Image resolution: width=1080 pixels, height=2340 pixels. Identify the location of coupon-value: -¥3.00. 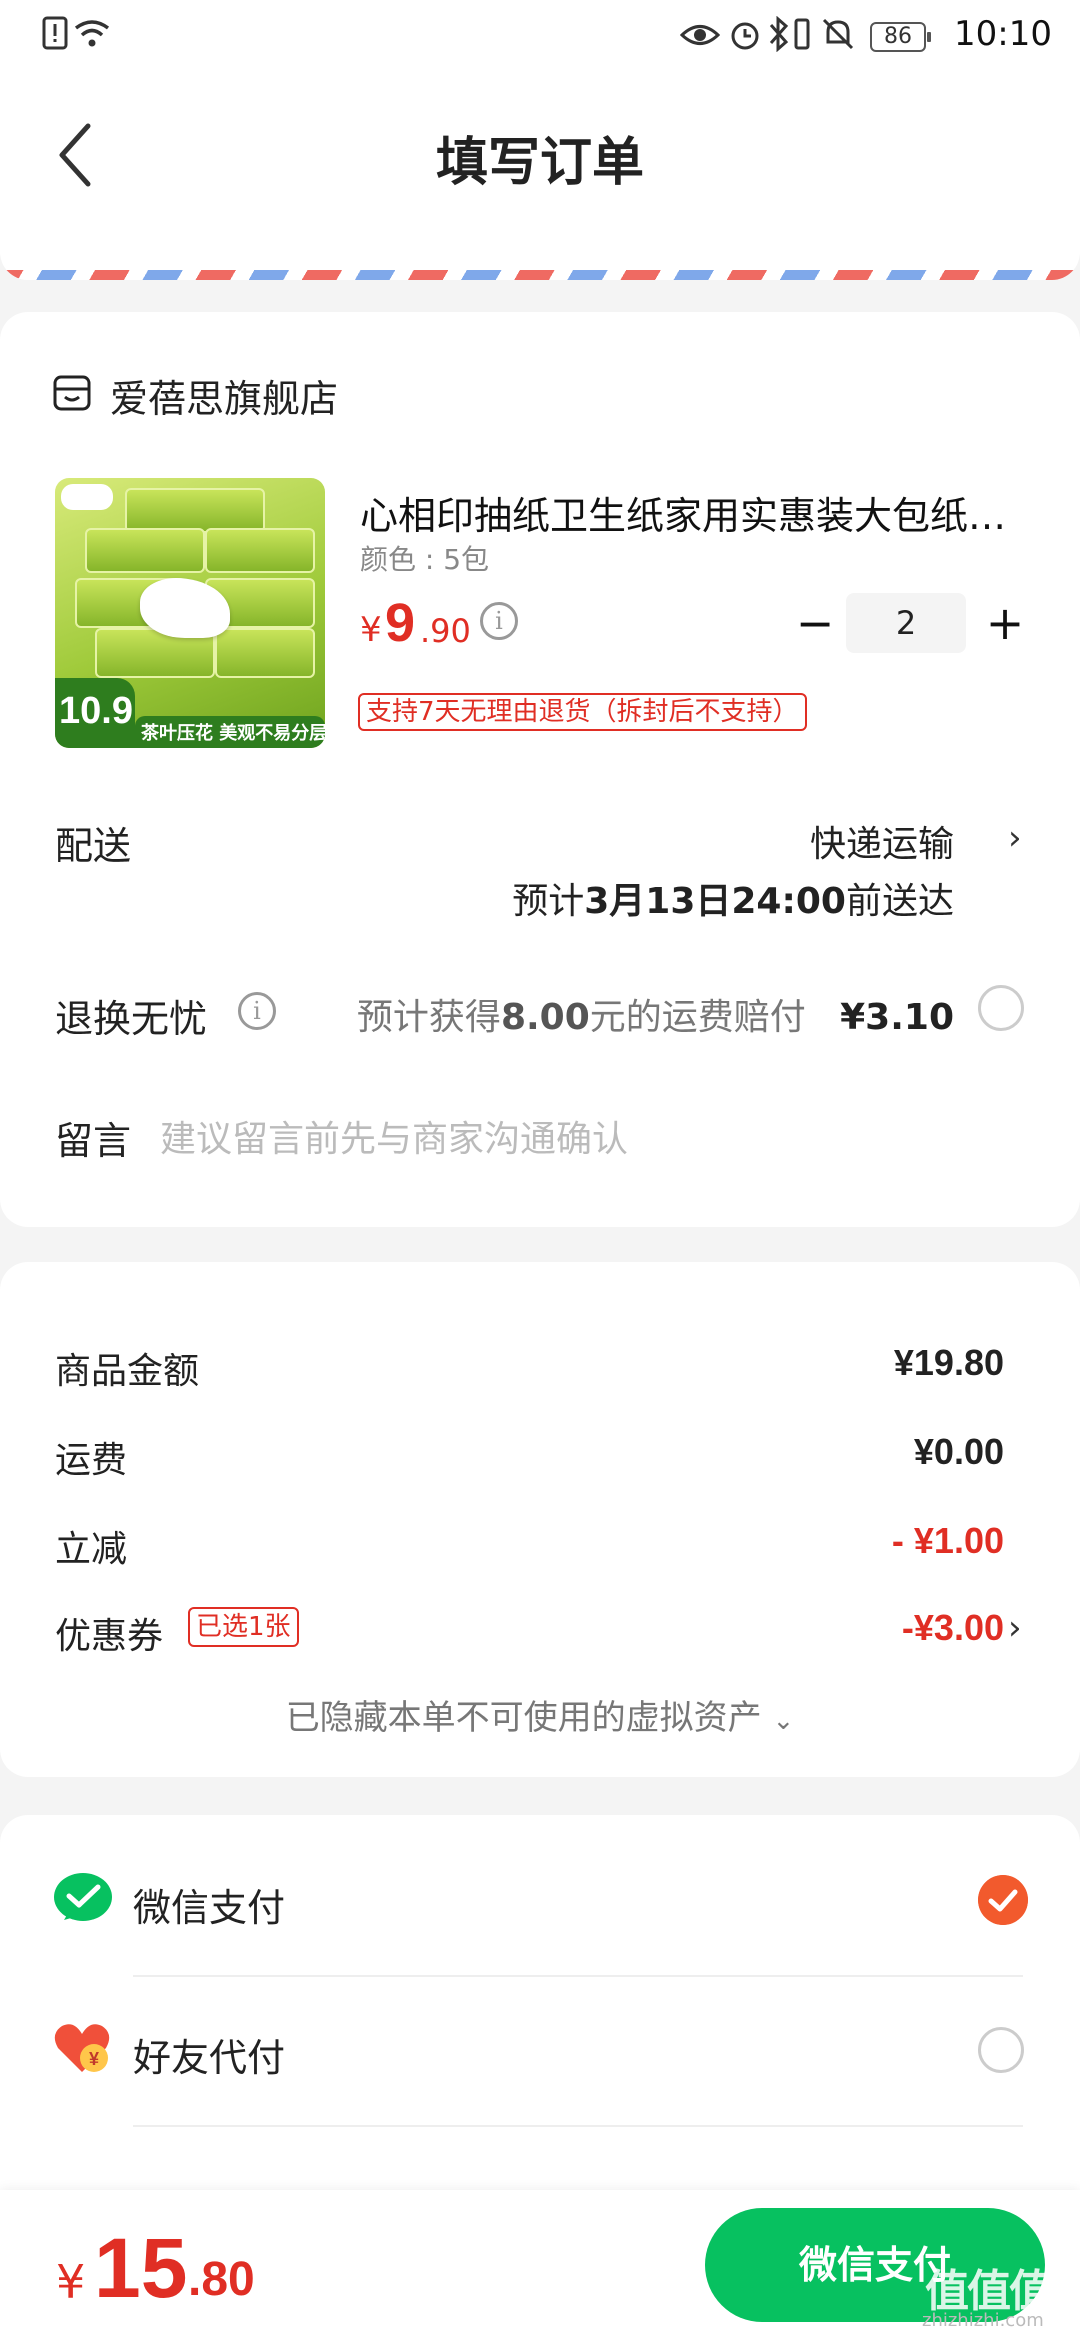
(953, 1628).